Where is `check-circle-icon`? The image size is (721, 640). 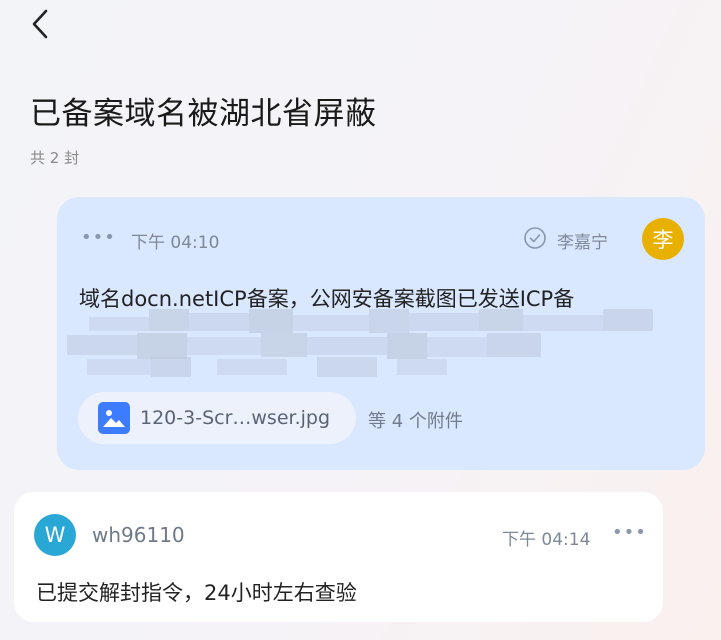 check-circle-icon is located at coordinates (535, 238).